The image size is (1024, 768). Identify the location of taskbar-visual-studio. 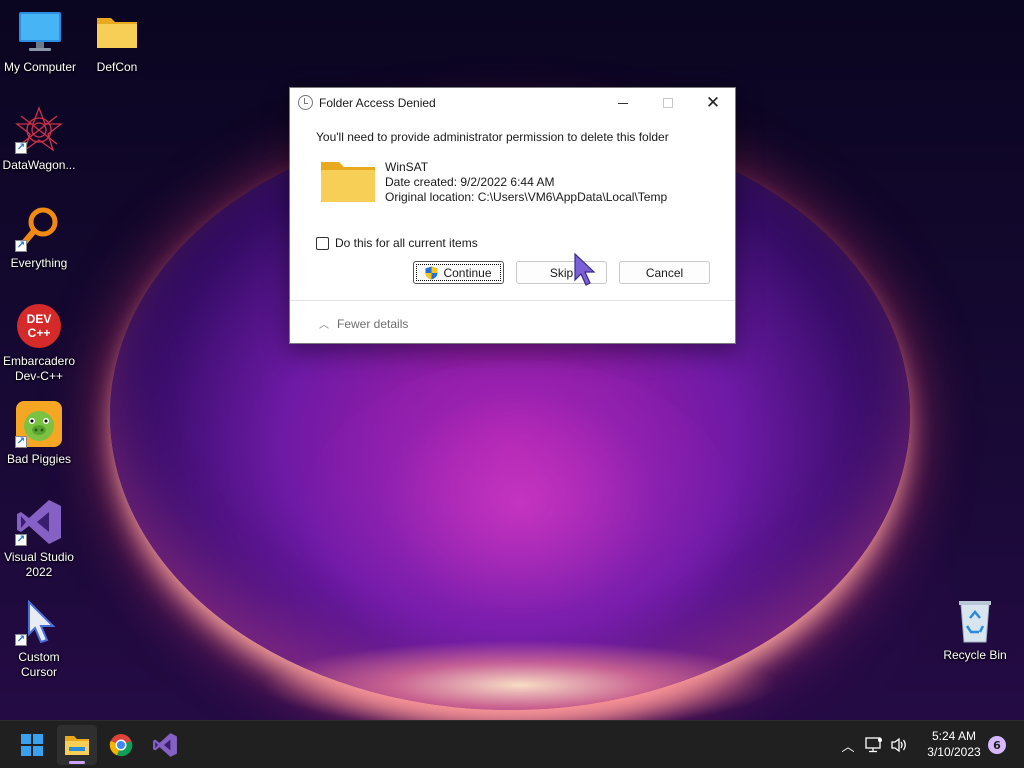
(165, 745).